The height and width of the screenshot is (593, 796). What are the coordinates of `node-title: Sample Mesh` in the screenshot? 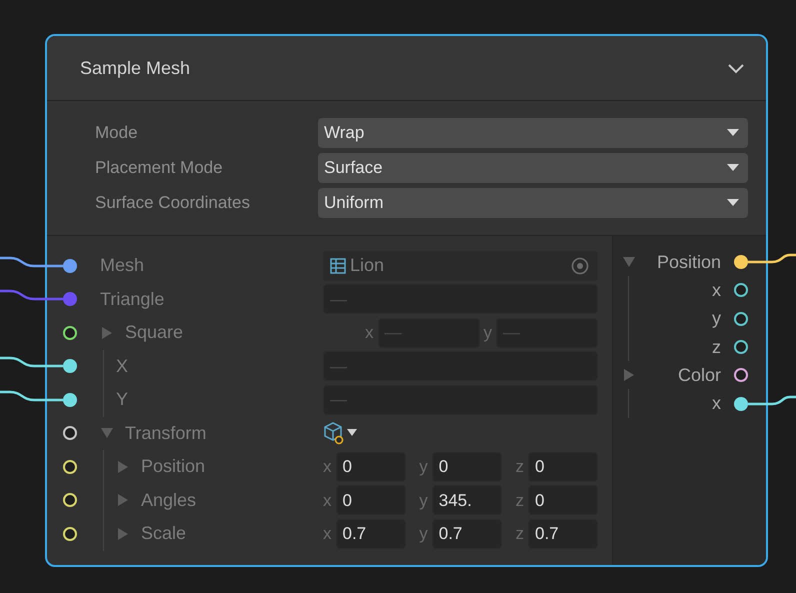 It's located at (135, 68).